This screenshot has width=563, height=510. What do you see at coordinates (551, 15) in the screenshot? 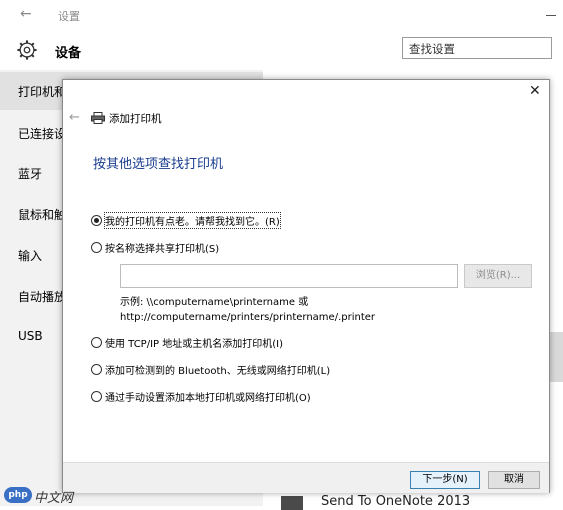
I see `minimize-icon` at bounding box center [551, 15].